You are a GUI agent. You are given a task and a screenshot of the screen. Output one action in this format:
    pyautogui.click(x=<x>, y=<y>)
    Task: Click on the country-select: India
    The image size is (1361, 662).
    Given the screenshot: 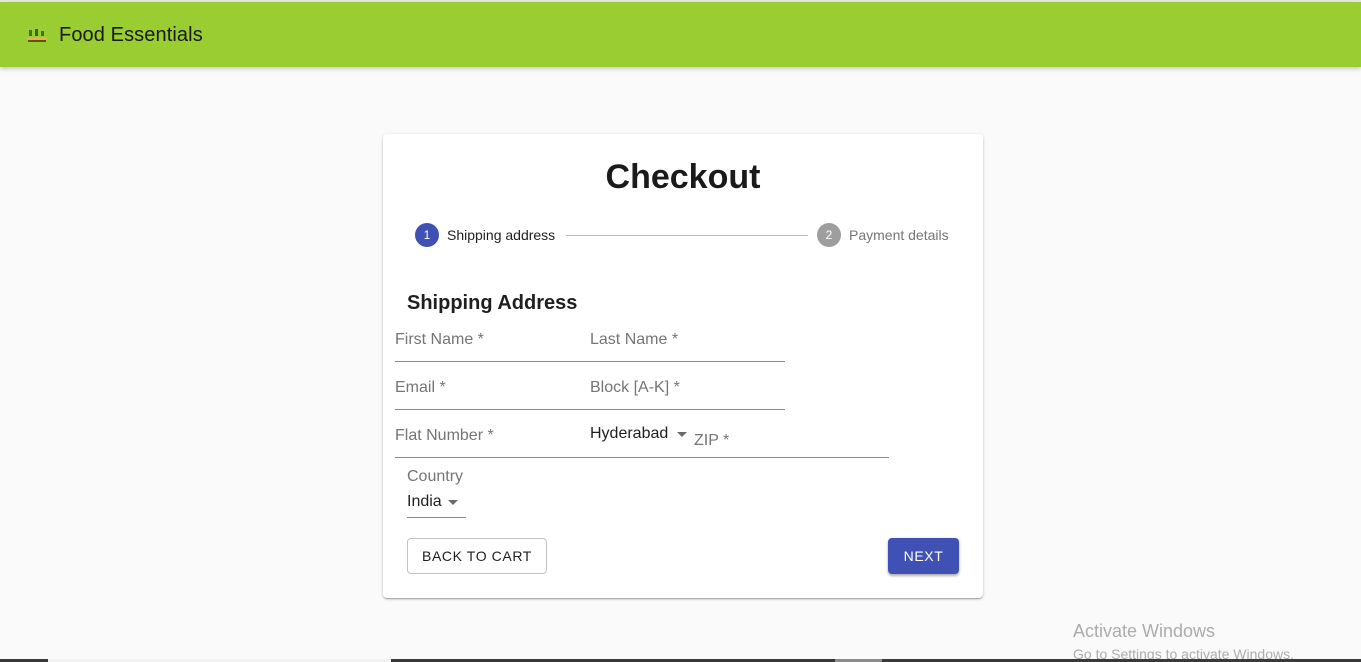 What is the action you would take?
    pyautogui.click(x=436, y=502)
    